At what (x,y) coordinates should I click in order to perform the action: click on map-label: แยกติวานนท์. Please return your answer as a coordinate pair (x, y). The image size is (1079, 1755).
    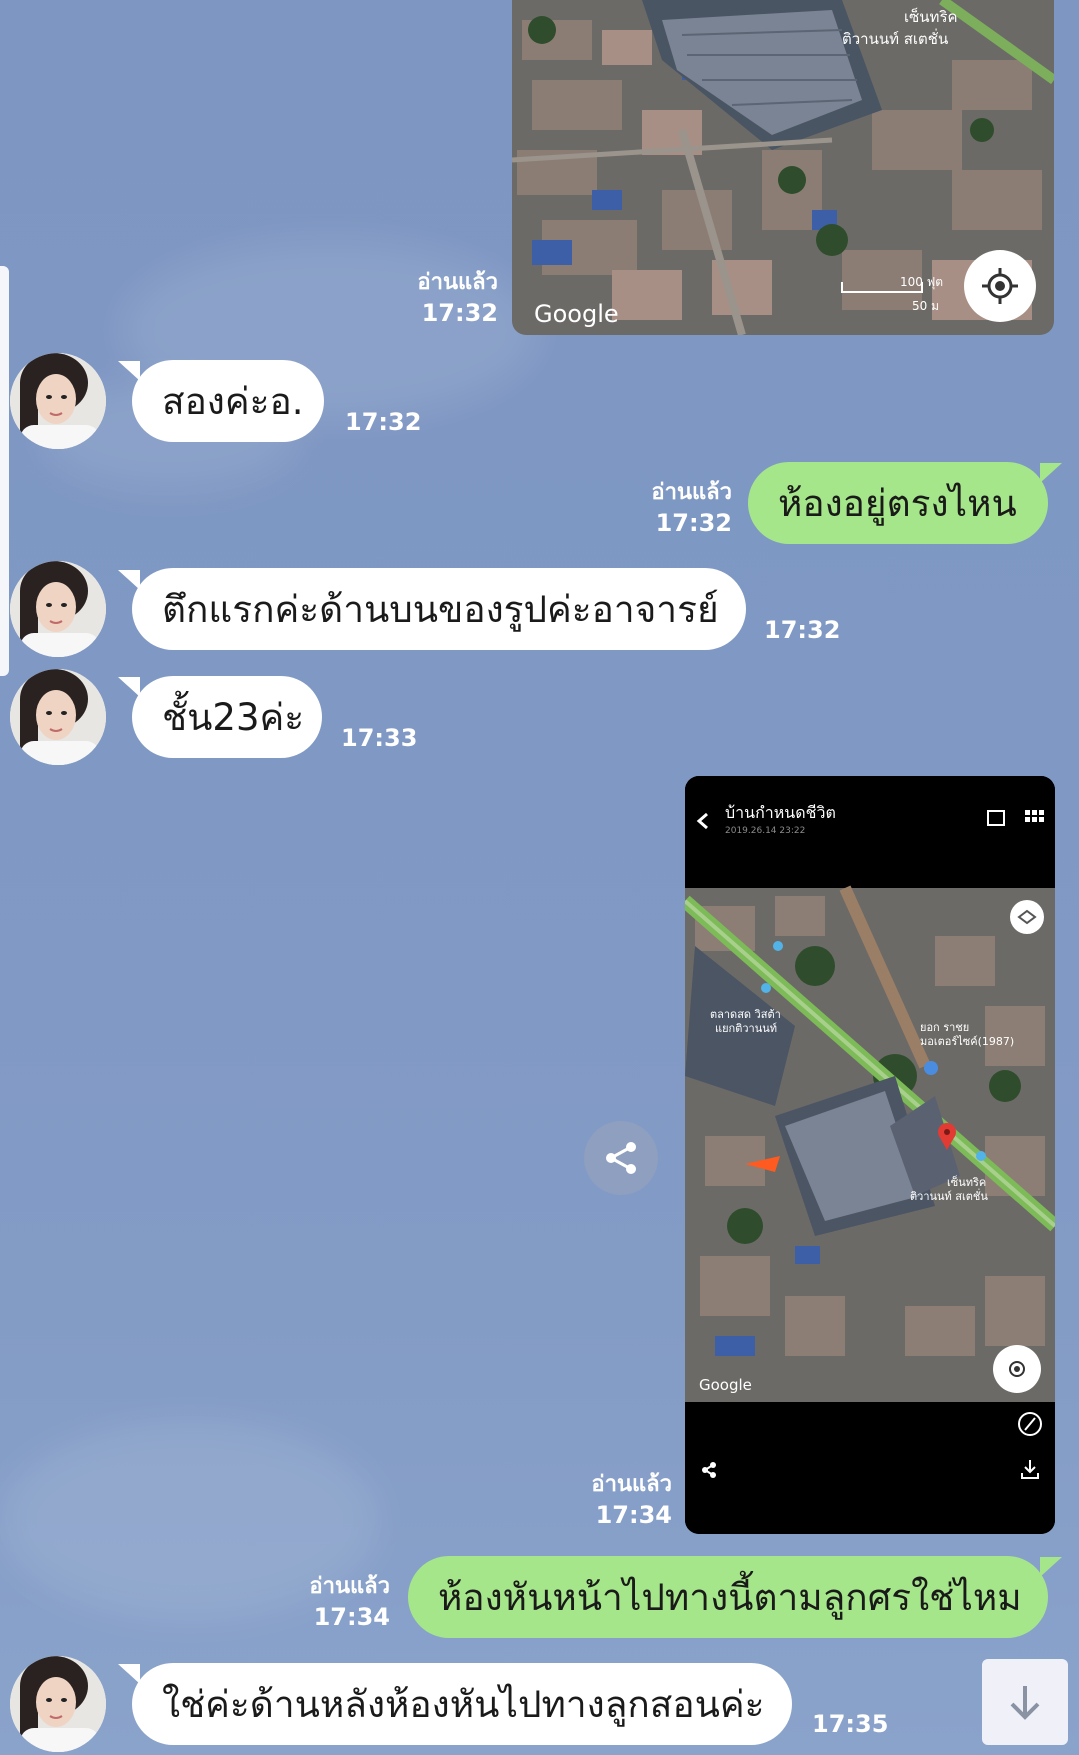
    Looking at the image, I should click on (746, 1028).